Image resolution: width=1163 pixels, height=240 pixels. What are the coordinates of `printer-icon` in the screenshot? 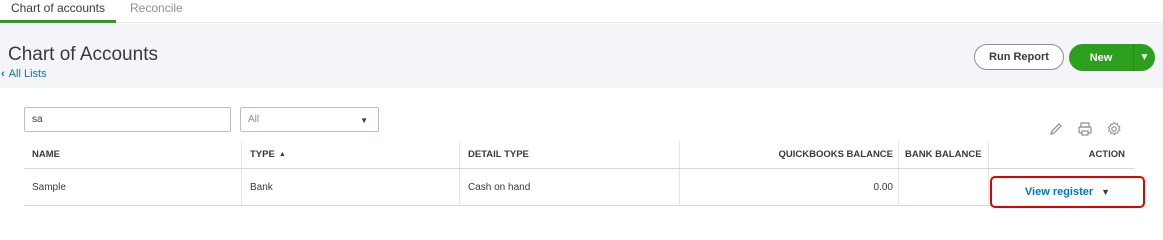 It's located at (1085, 129).